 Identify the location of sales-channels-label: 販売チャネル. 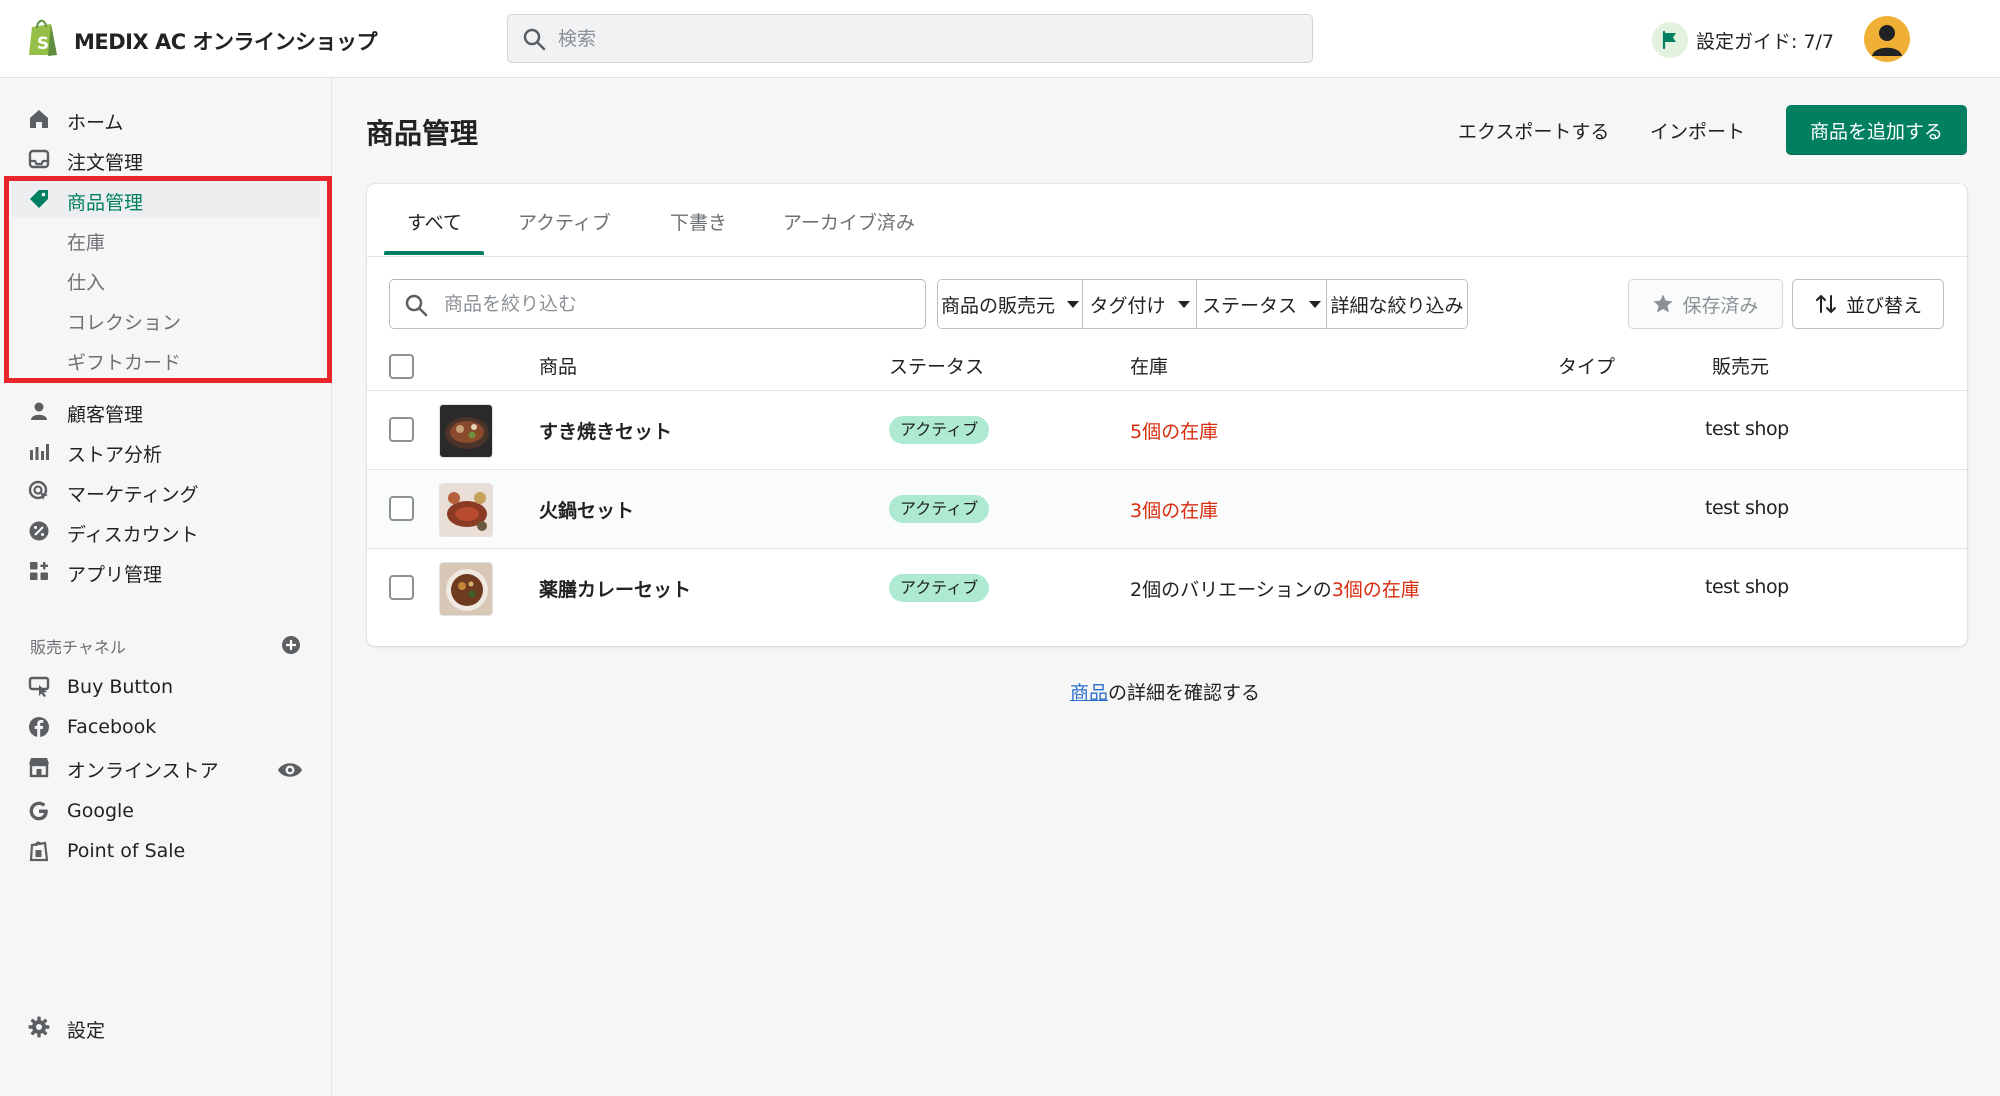
(78, 647).